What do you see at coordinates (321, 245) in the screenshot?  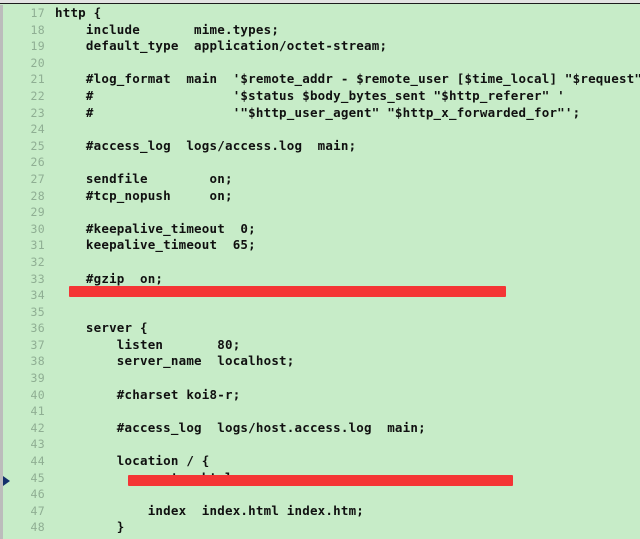 I see `code-line: 31 keepalive_timeout 65;` at bounding box center [321, 245].